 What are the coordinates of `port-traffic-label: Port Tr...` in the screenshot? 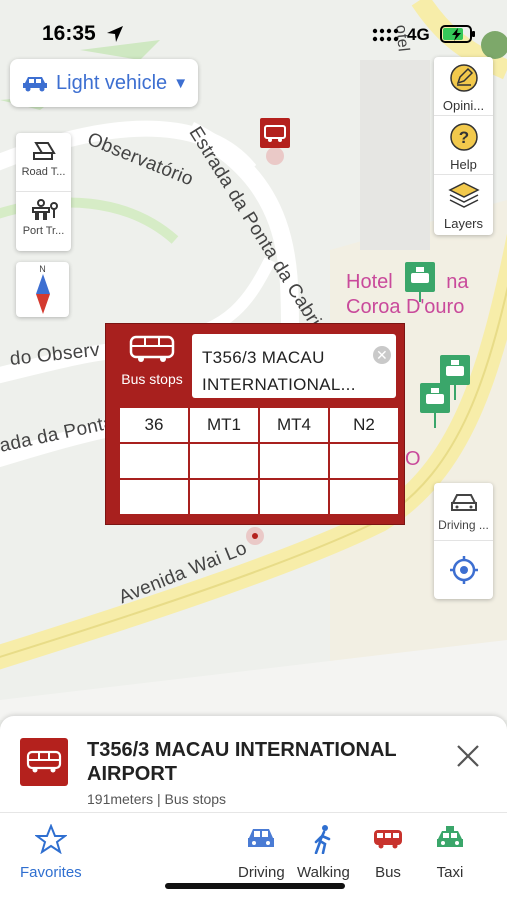 It's located at (43, 231).